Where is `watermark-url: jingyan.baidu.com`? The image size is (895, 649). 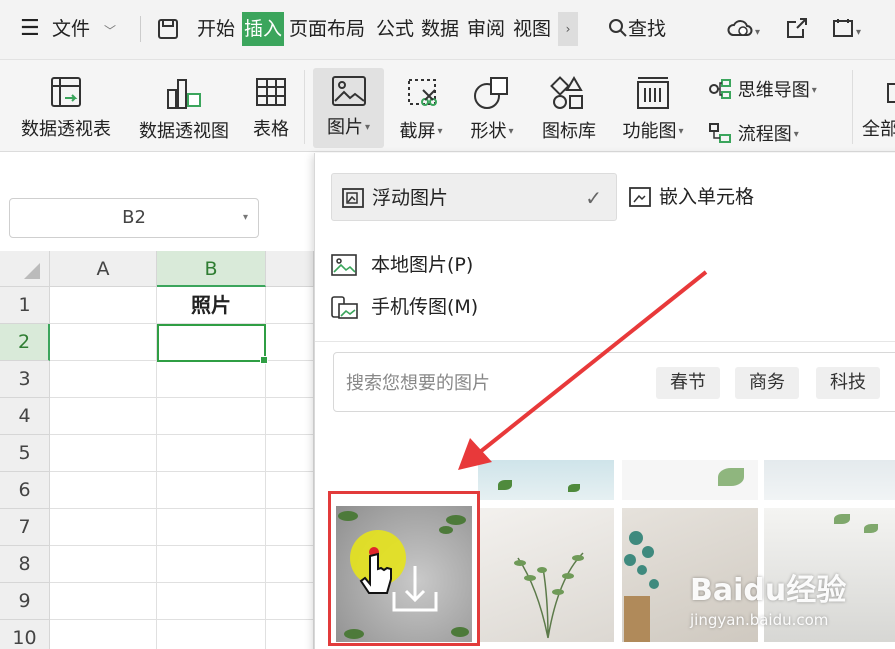
watermark-url: jingyan.baidu.com is located at coordinates (759, 620).